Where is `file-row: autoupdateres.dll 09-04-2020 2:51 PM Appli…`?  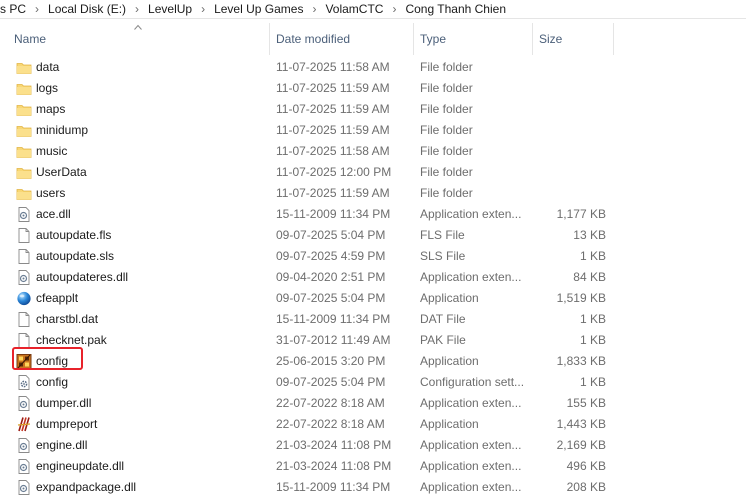 file-row: autoupdateres.dll 09-04-2020 2:51 PM Appli… is located at coordinates (373, 277).